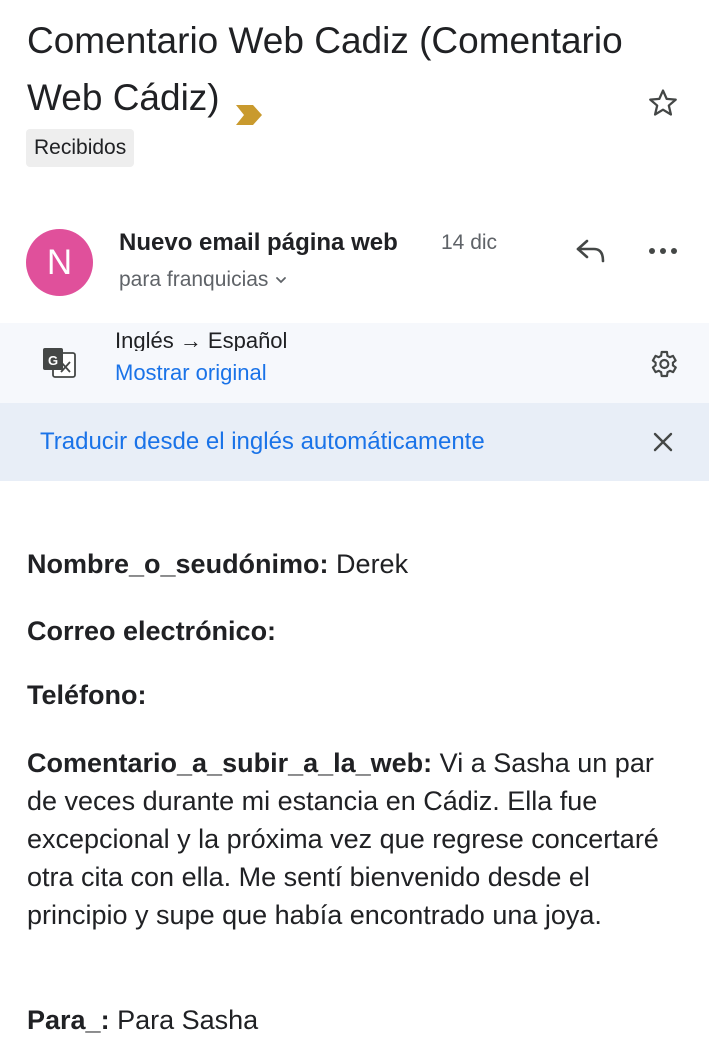 The image size is (709, 1050). Describe the element at coordinates (59, 262) in the screenshot. I see `avatar: N` at that location.